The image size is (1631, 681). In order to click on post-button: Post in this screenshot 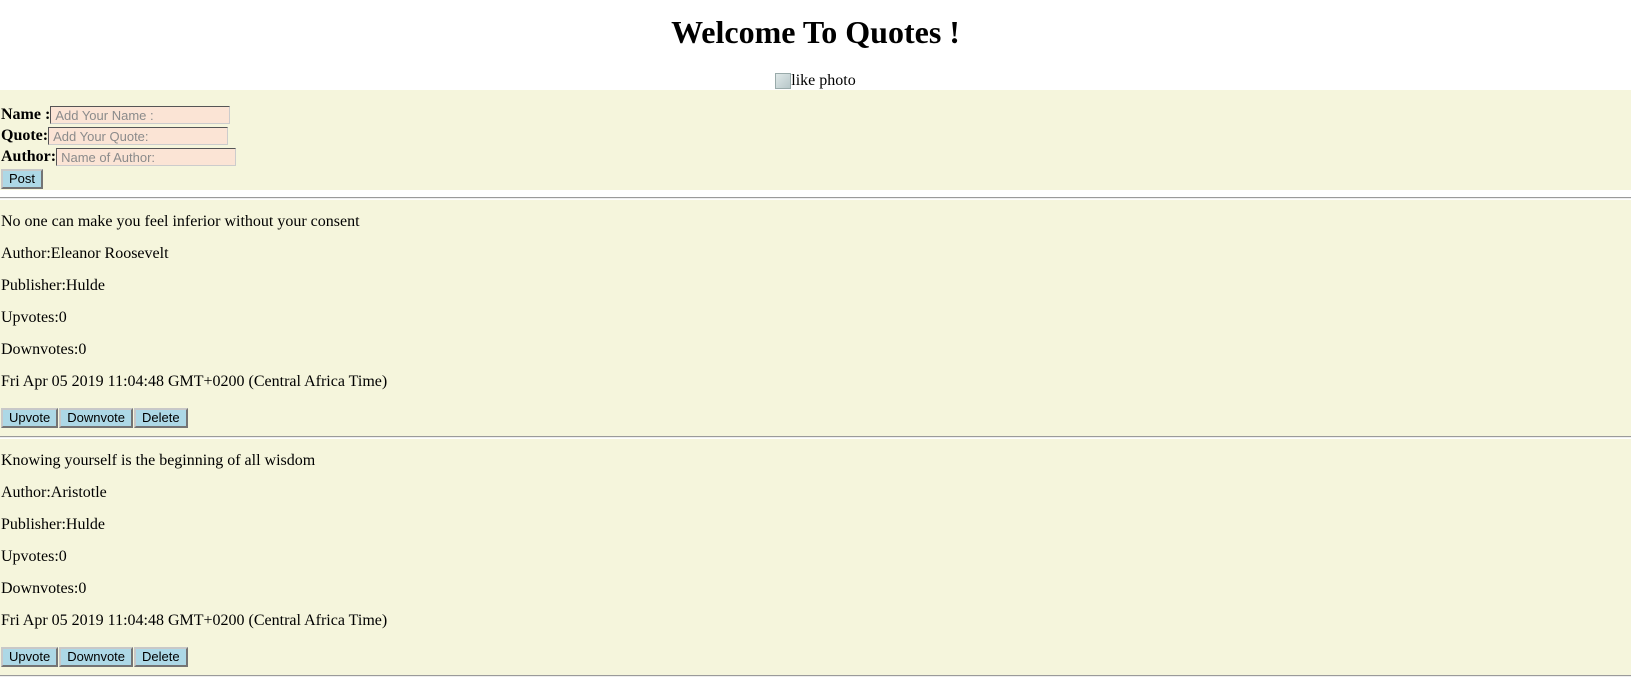, I will do `click(22, 179)`.